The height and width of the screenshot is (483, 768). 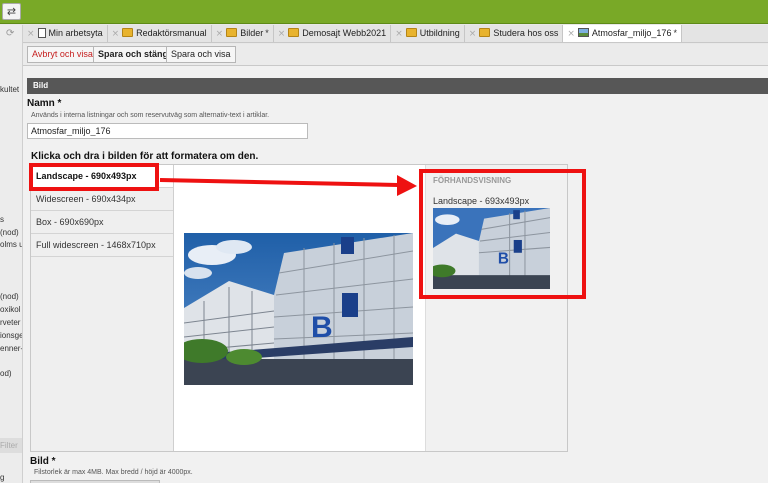 What do you see at coordinates (11, 244) in the screenshot?
I see `tree-item: olms u` at bounding box center [11, 244].